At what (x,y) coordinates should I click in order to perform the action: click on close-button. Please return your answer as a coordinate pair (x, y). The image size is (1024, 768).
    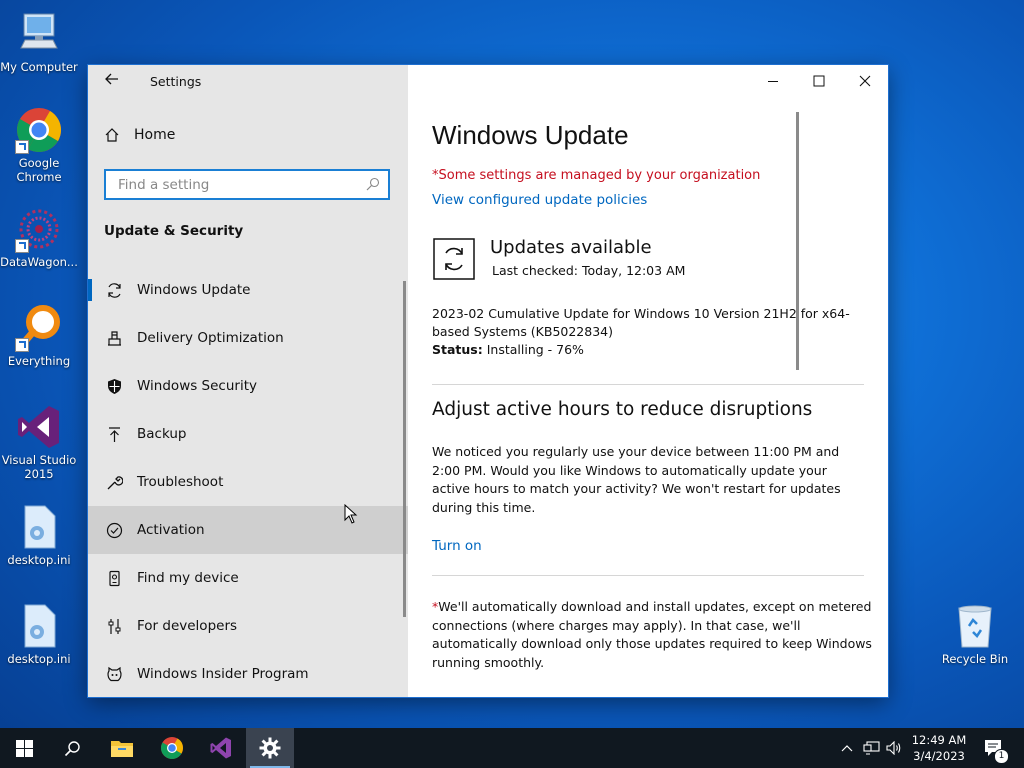
    Looking at the image, I should click on (865, 81).